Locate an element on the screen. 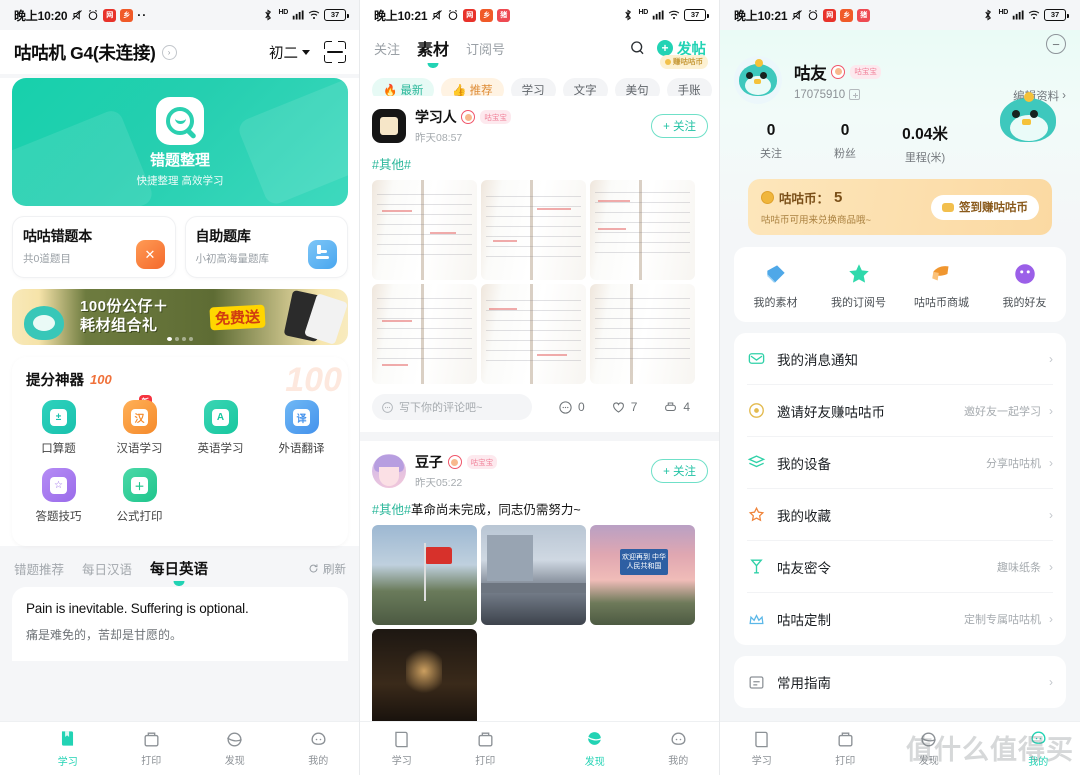 The image size is (1080, 775). tool-item: ± 口算题 is located at coordinates (58, 428).